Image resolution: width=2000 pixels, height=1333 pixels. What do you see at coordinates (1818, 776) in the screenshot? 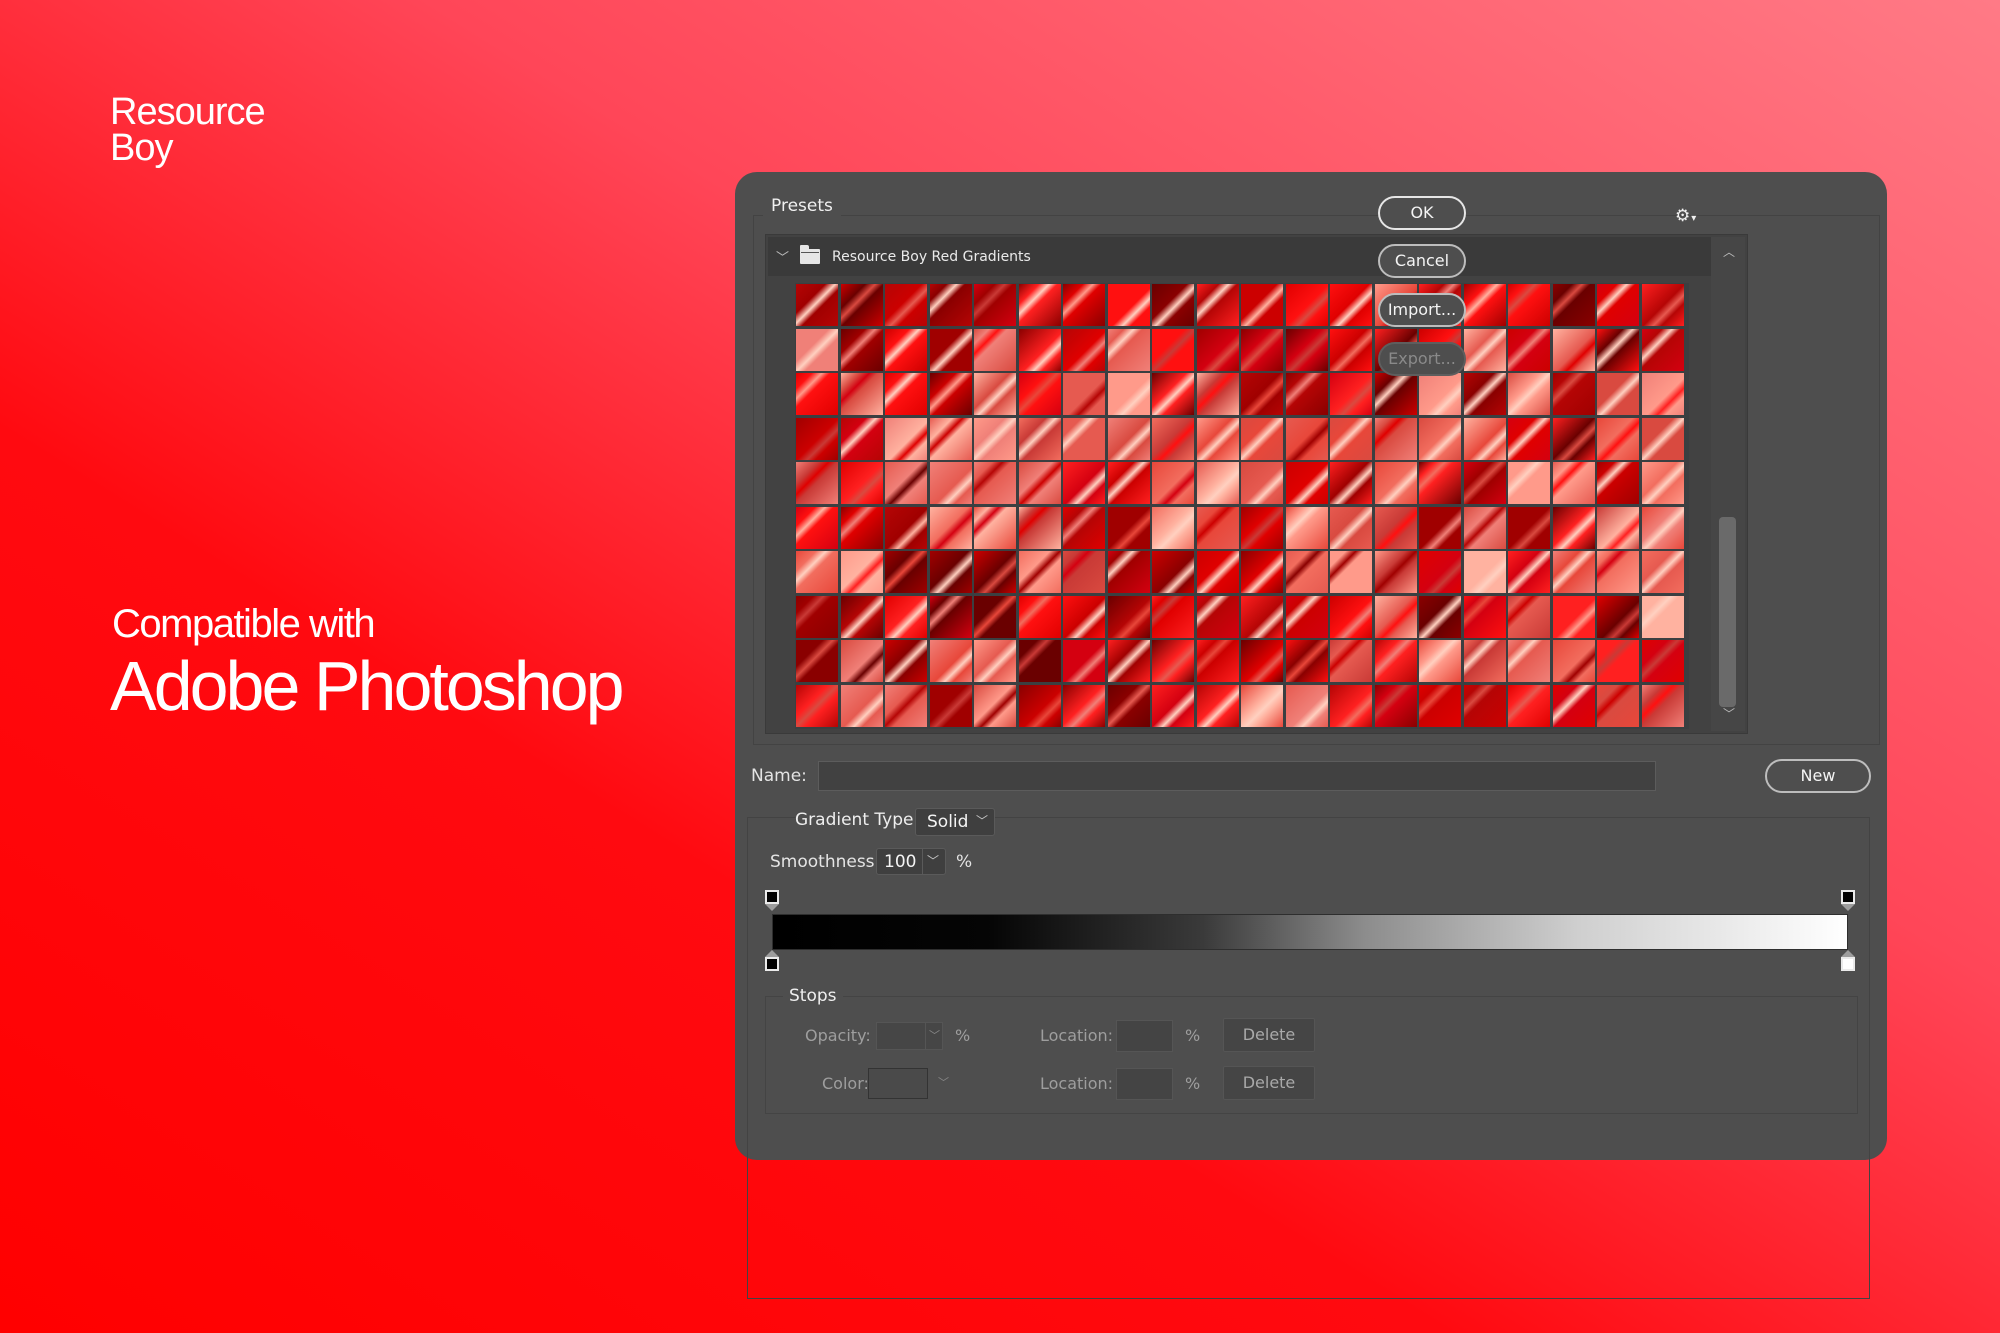
I see `new-button: New` at bounding box center [1818, 776].